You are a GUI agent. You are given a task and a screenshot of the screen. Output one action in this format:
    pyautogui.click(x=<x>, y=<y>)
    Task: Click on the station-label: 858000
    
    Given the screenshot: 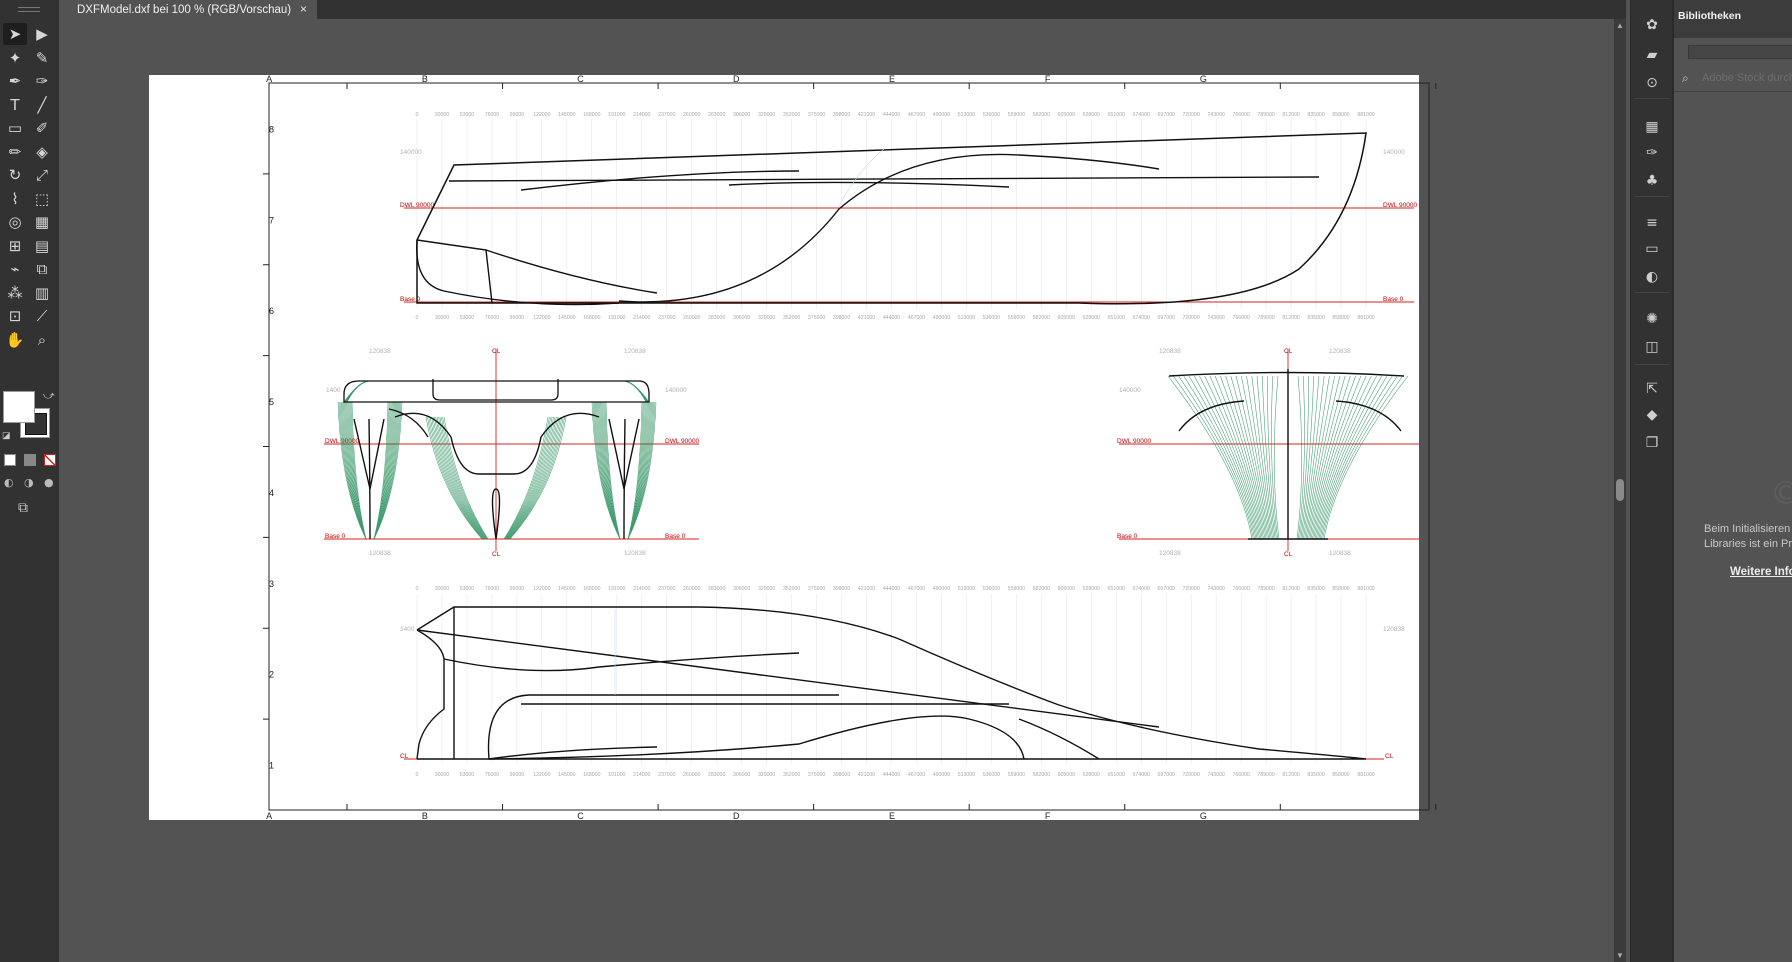 What is the action you would take?
    pyautogui.click(x=1340, y=775)
    